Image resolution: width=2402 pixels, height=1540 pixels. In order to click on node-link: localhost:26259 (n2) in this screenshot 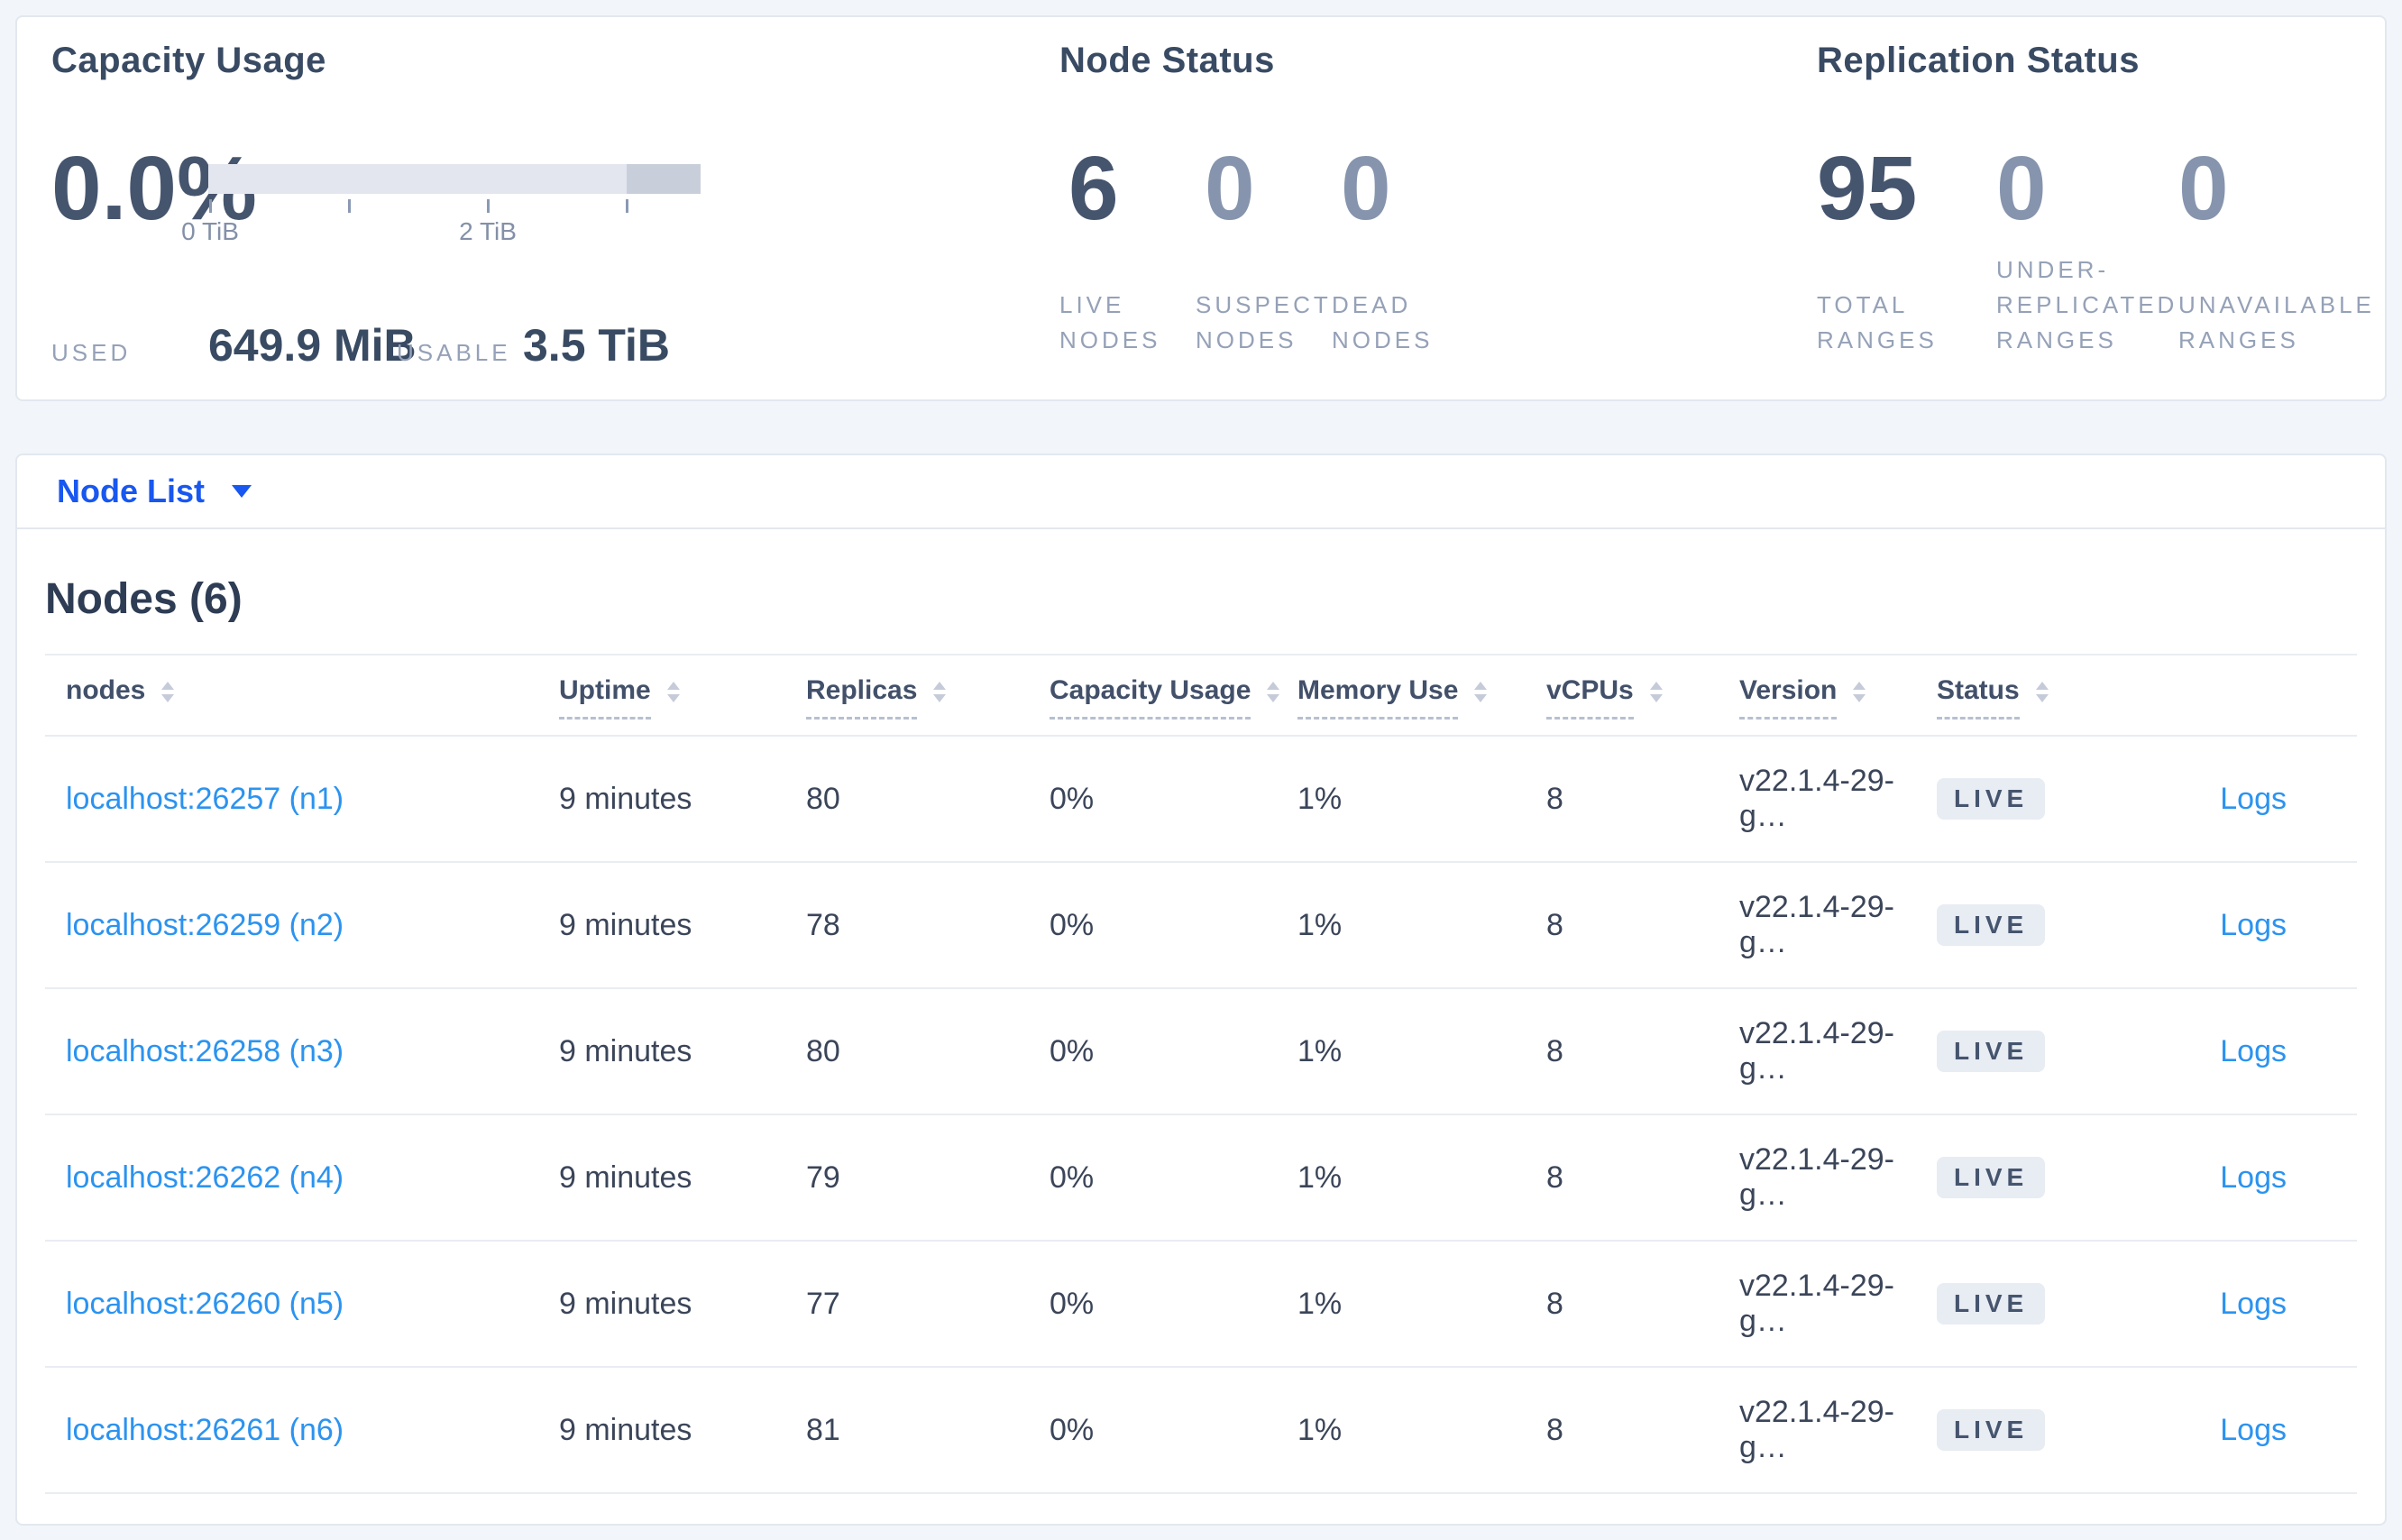, I will do `click(205, 925)`.